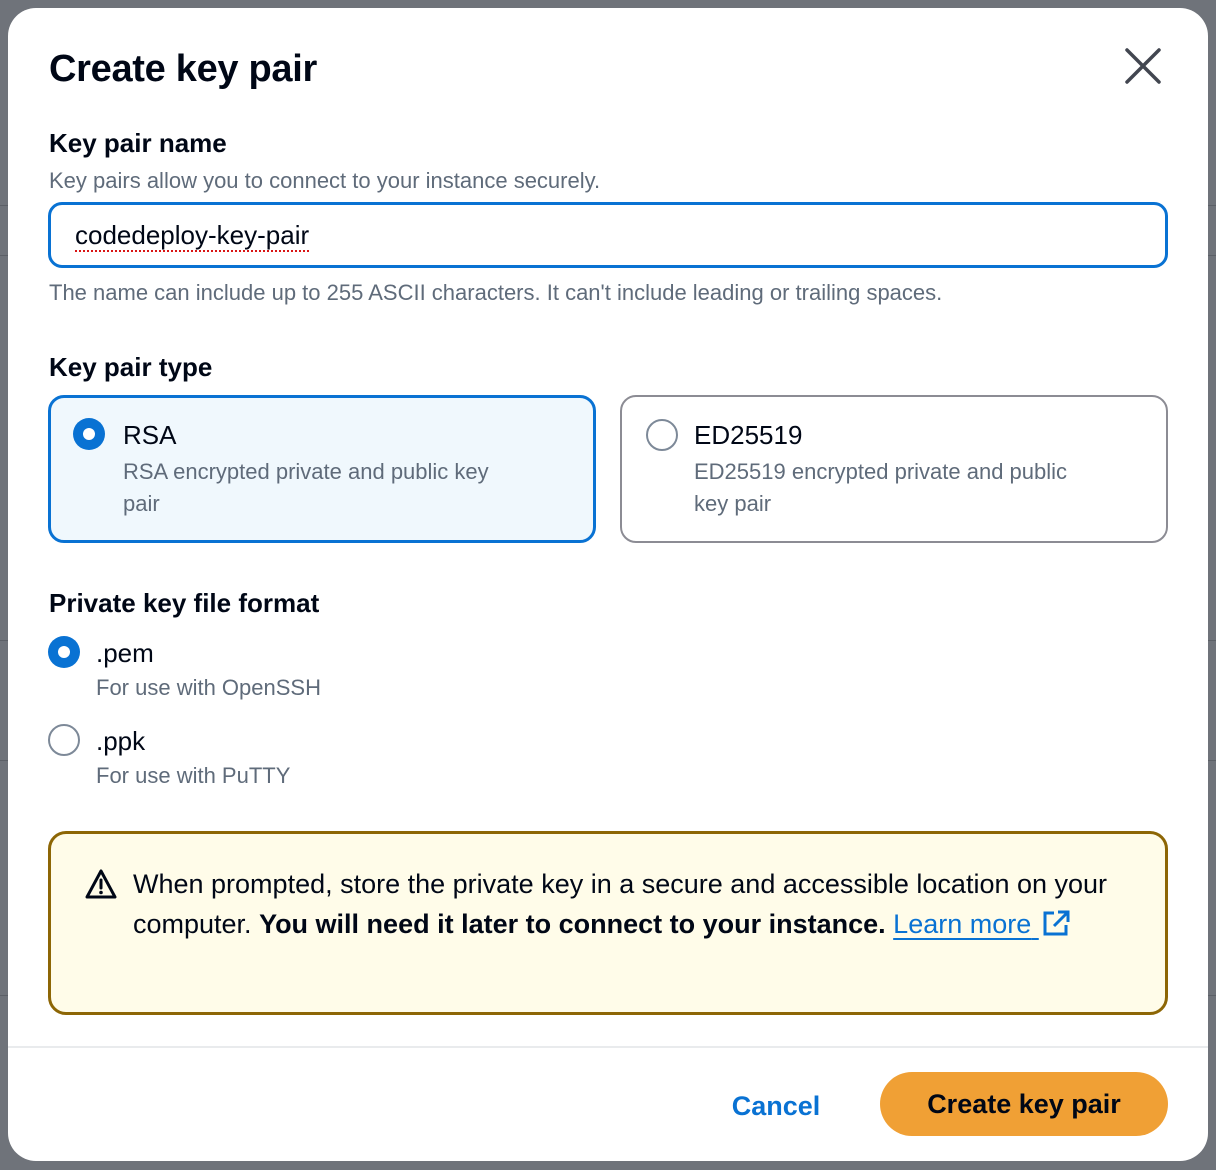 This screenshot has width=1216, height=1170. Describe the element at coordinates (64, 740) in the screenshot. I see `ppk-radio` at that location.